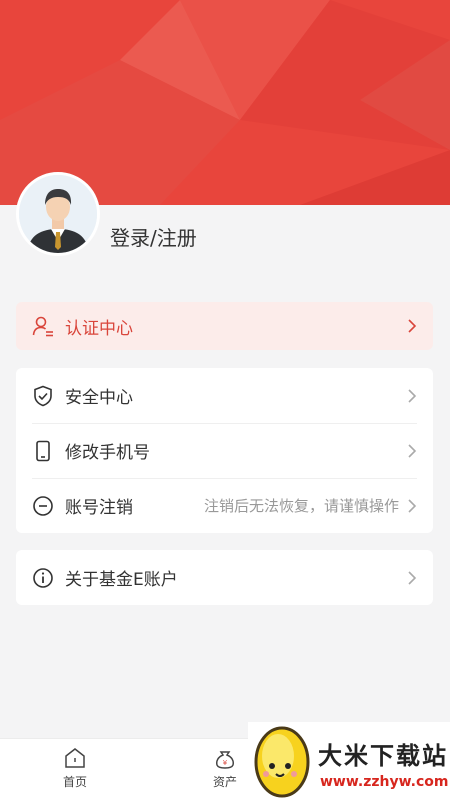  What do you see at coordinates (43, 326) in the screenshot?
I see `user-card-icon` at bounding box center [43, 326].